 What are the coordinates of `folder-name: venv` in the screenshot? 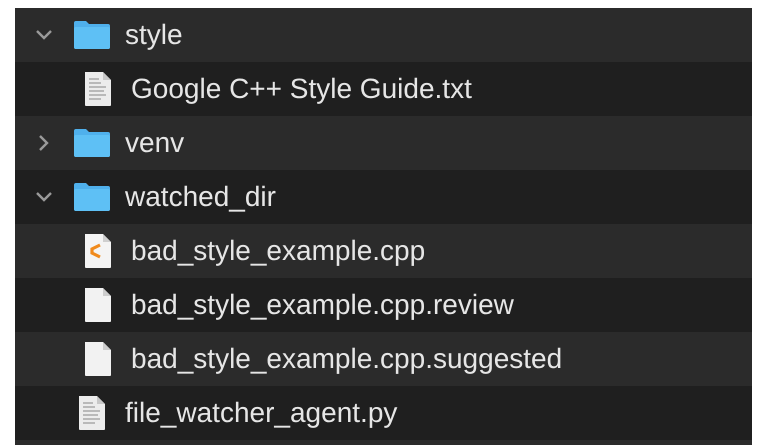 It's located at (154, 143).